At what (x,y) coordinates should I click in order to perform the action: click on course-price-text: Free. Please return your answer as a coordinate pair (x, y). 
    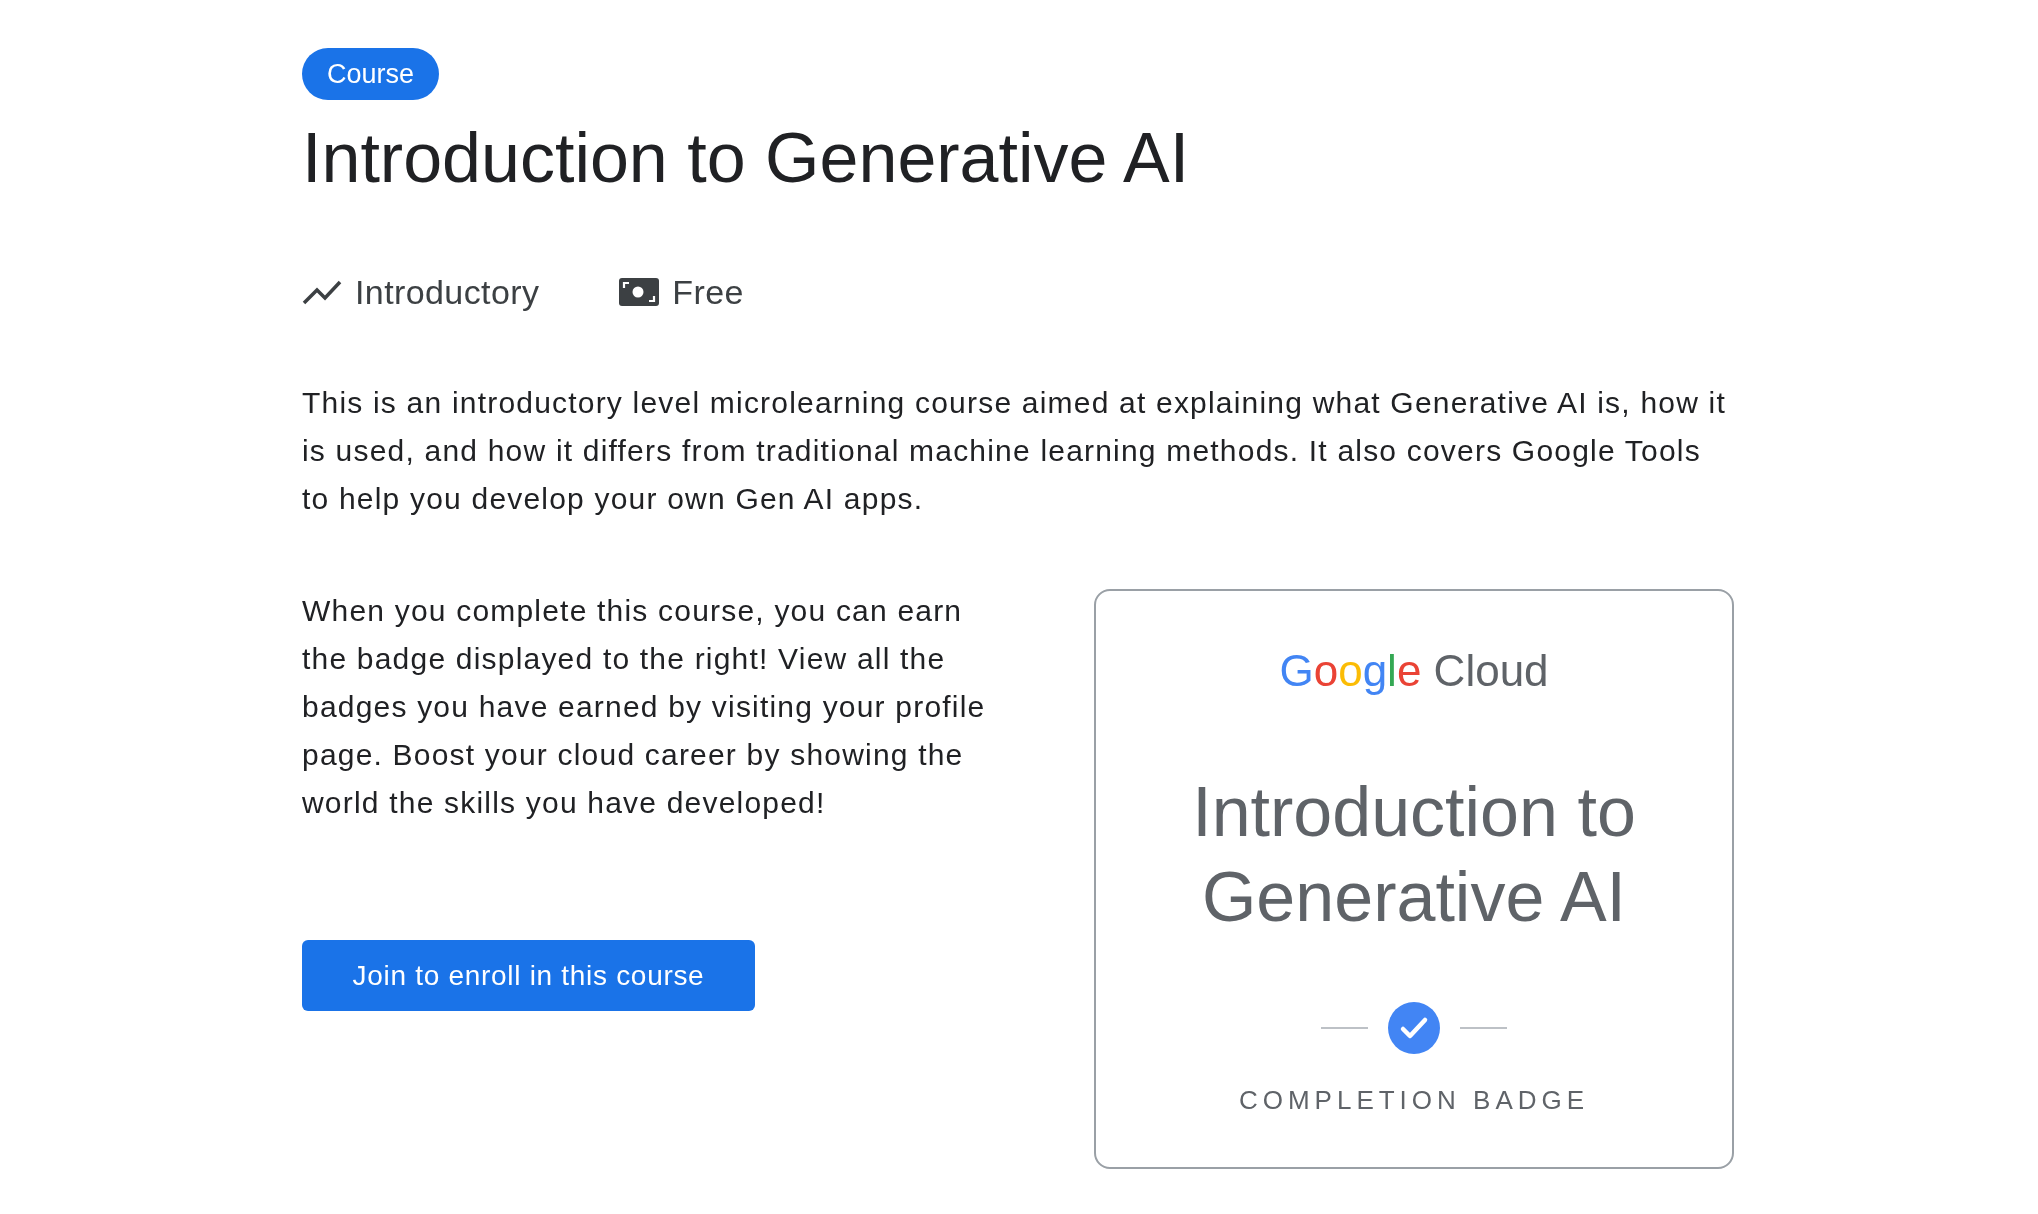
    Looking at the image, I should click on (708, 292).